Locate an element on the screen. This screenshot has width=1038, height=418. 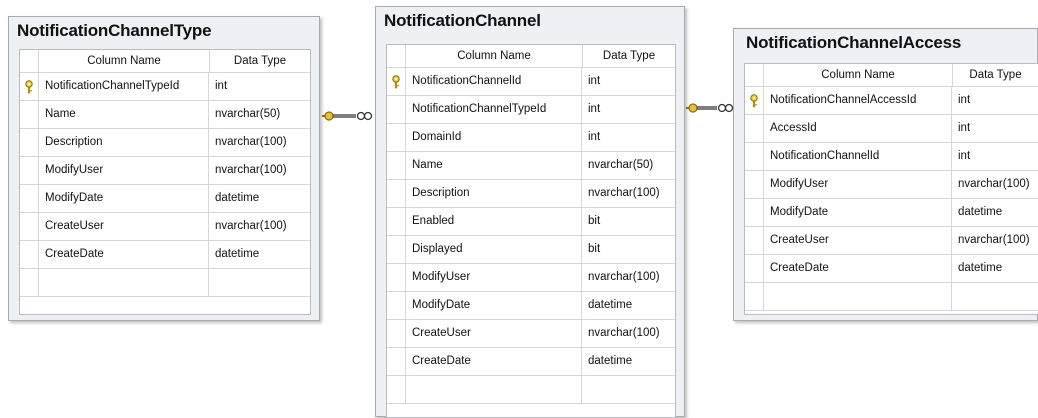
data-type-cell: nvarchar(50) is located at coordinates (248, 114).